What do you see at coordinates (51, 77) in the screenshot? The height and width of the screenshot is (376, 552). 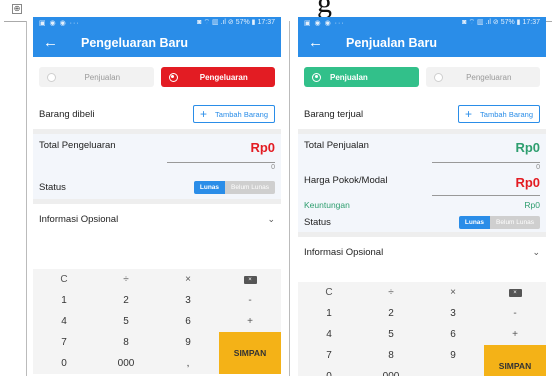 I see `radio-off-icon` at bounding box center [51, 77].